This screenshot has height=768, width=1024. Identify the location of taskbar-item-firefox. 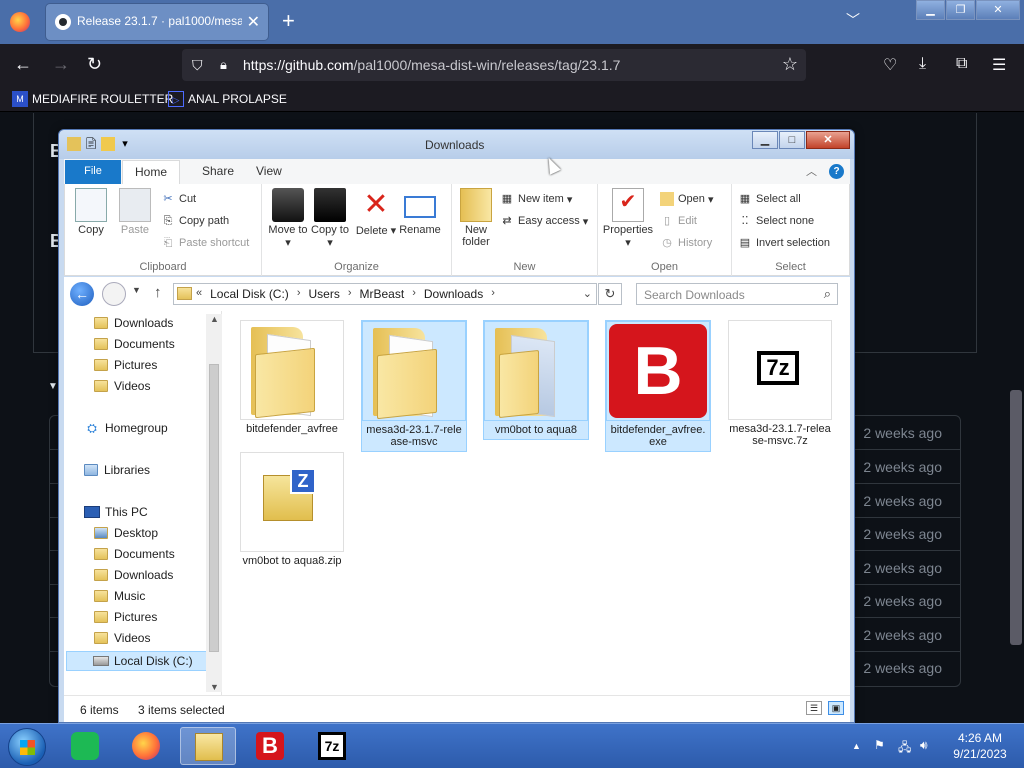
(146, 746).